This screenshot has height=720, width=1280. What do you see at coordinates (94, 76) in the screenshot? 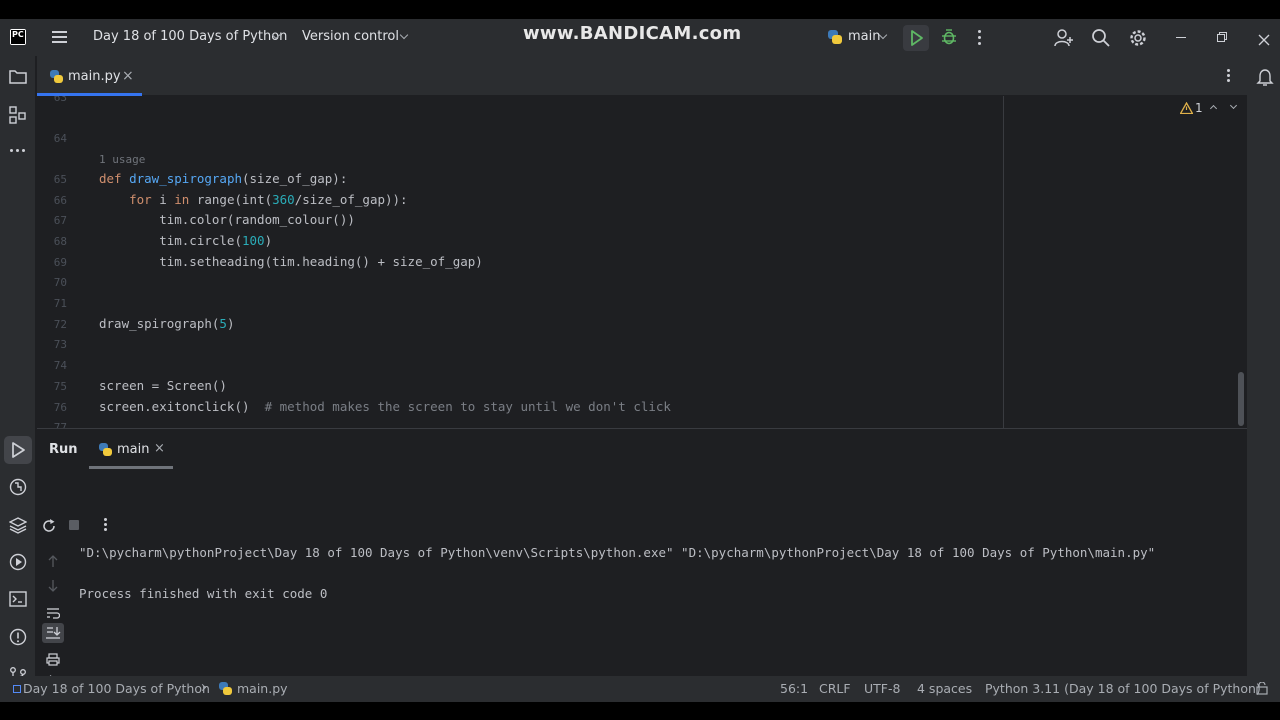
I see `tab-label: main.py` at bounding box center [94, 76].